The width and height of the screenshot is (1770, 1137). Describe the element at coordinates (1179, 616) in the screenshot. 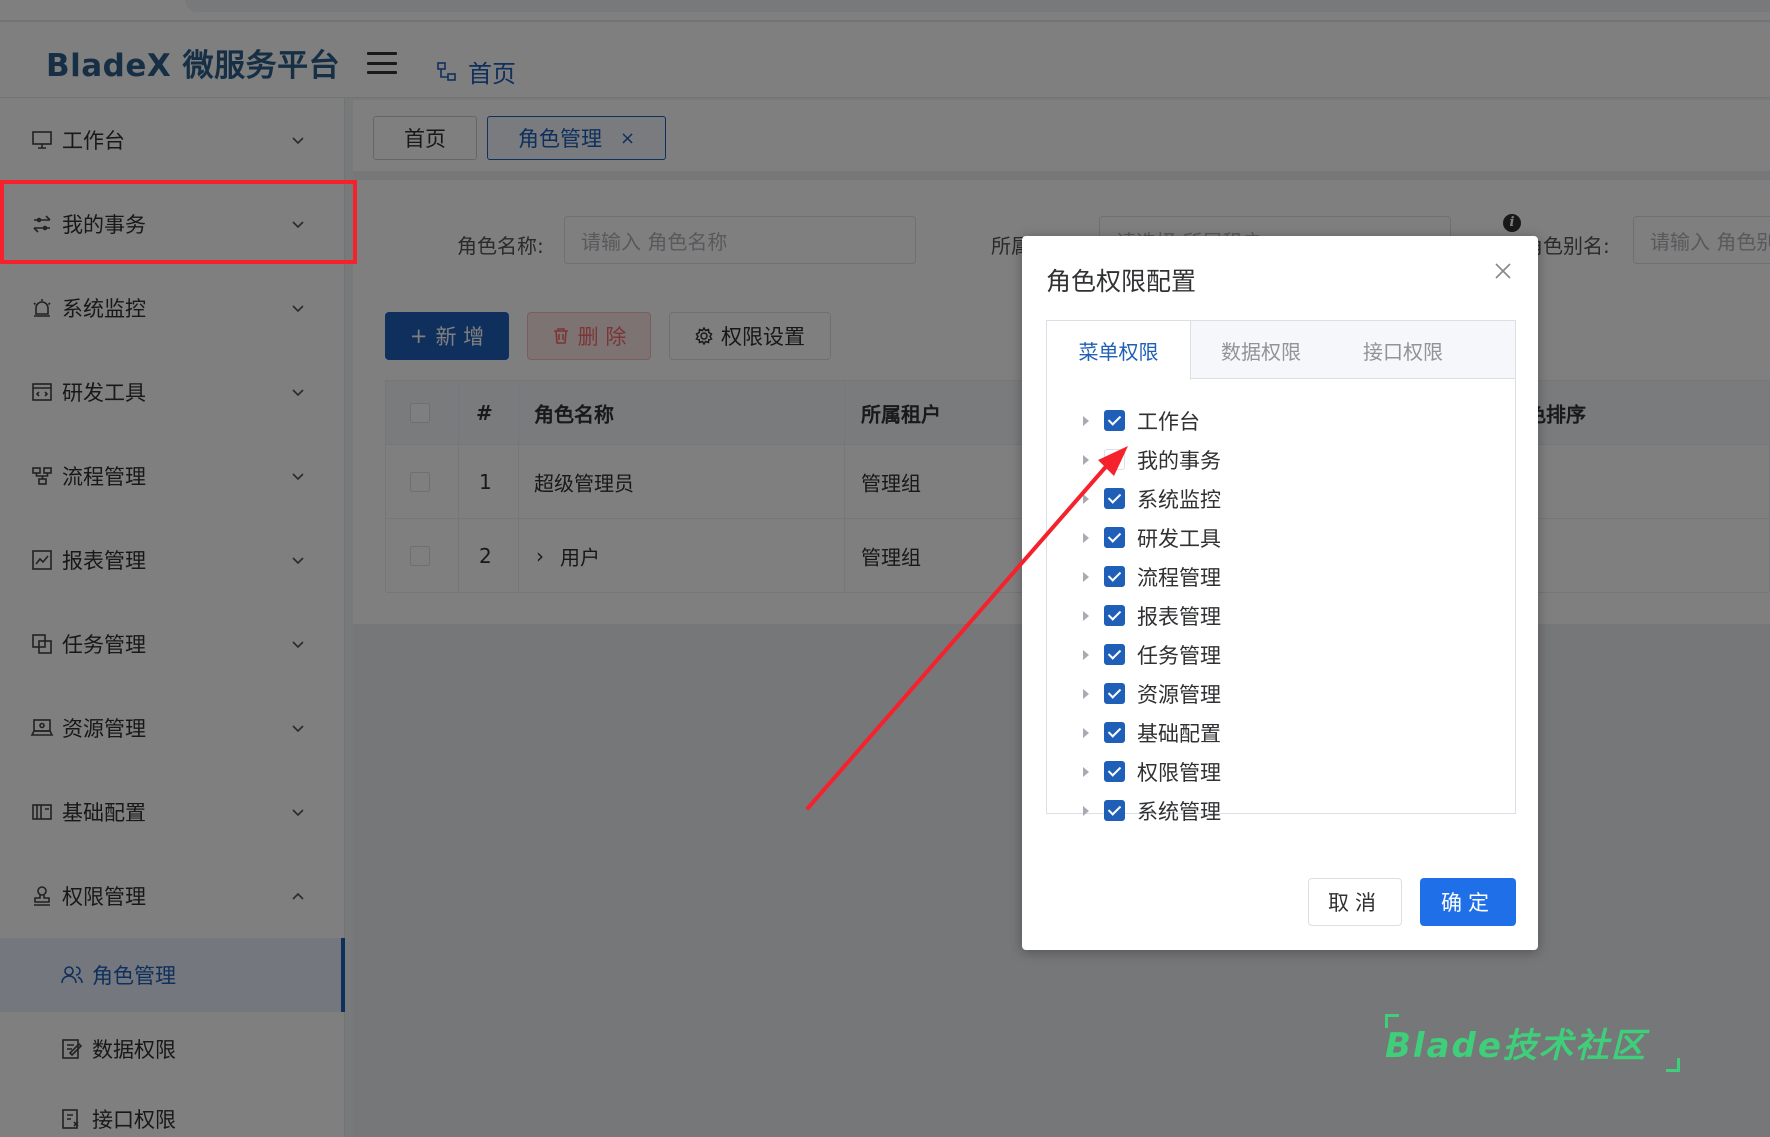

I see `tree-node-label: 报表管理` at that location.